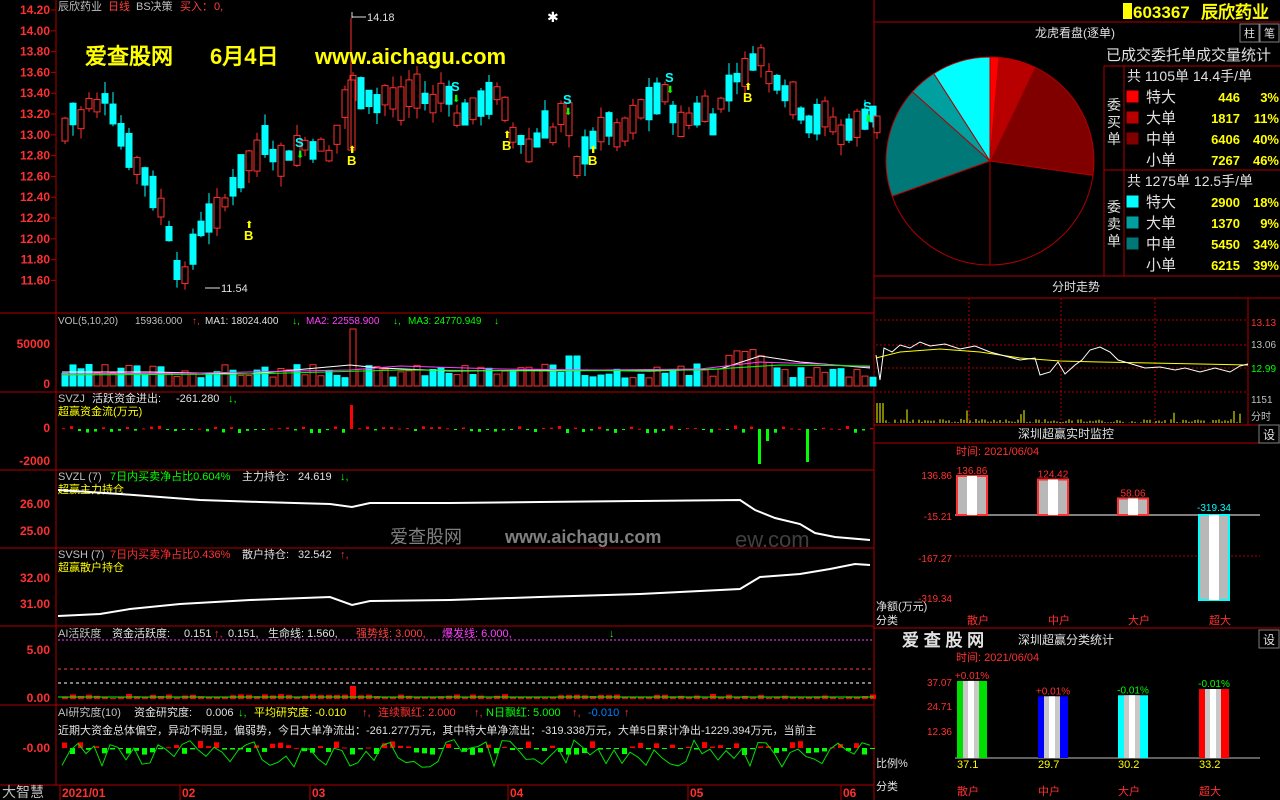 The height and width of the screenshot is (800, 1280). I want to click on svg-text: MA1: 18024.400, so click(242, 321).